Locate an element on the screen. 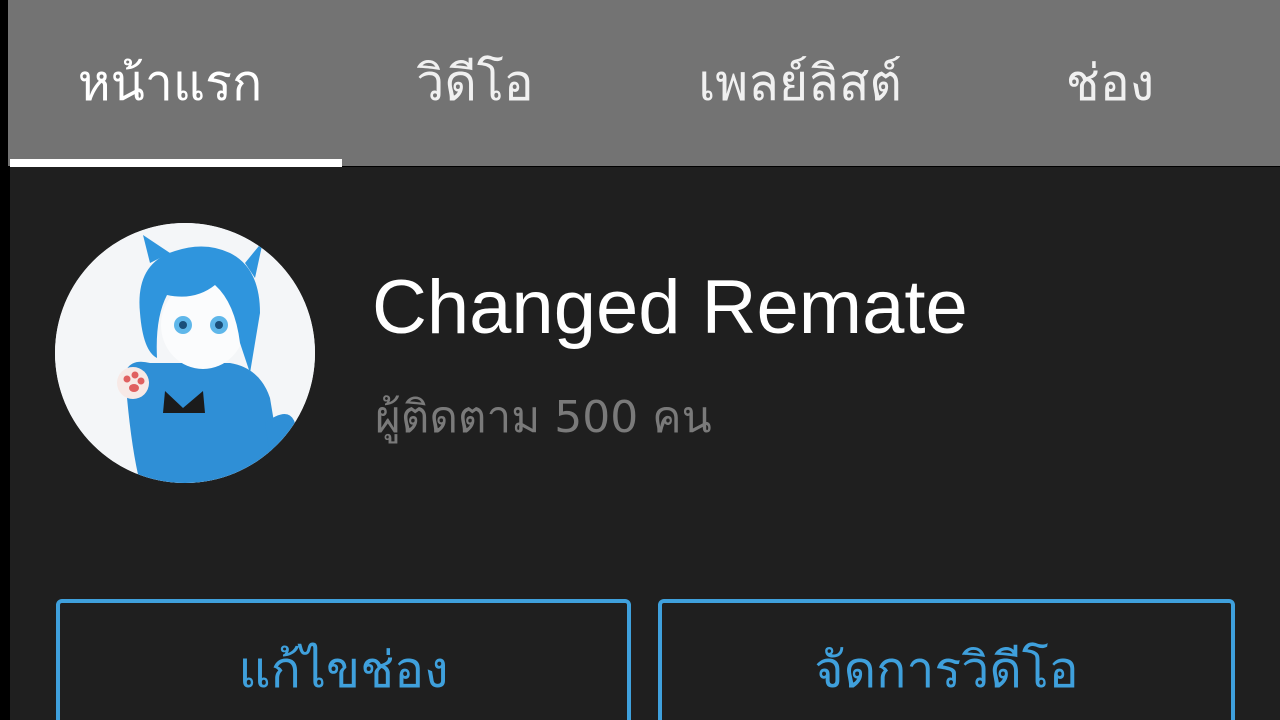 This screenshot has height=720, width=1280. tab-home-label: หน้าแรก is located at coordinates (170, 83).